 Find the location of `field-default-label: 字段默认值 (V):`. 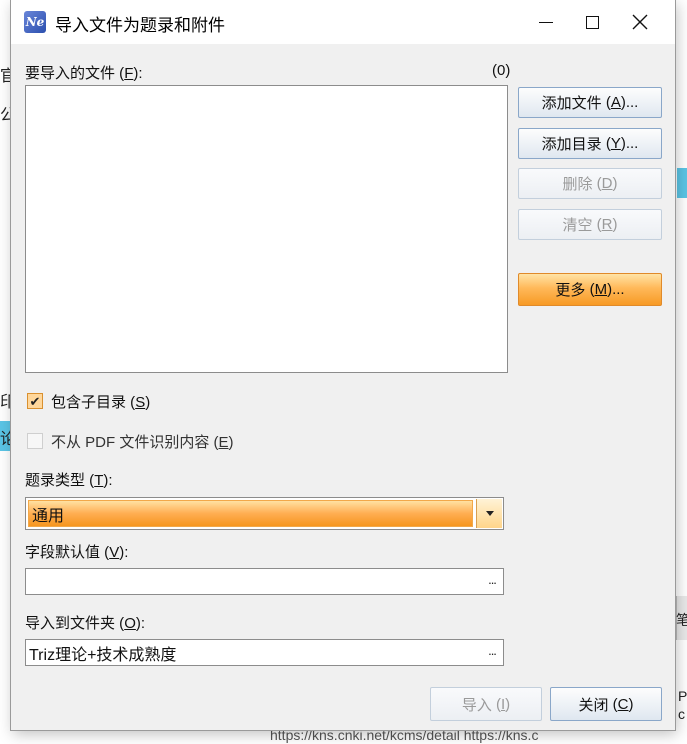

field-default-label: 字段默认值 (V): is located at coordinates (77, 552).